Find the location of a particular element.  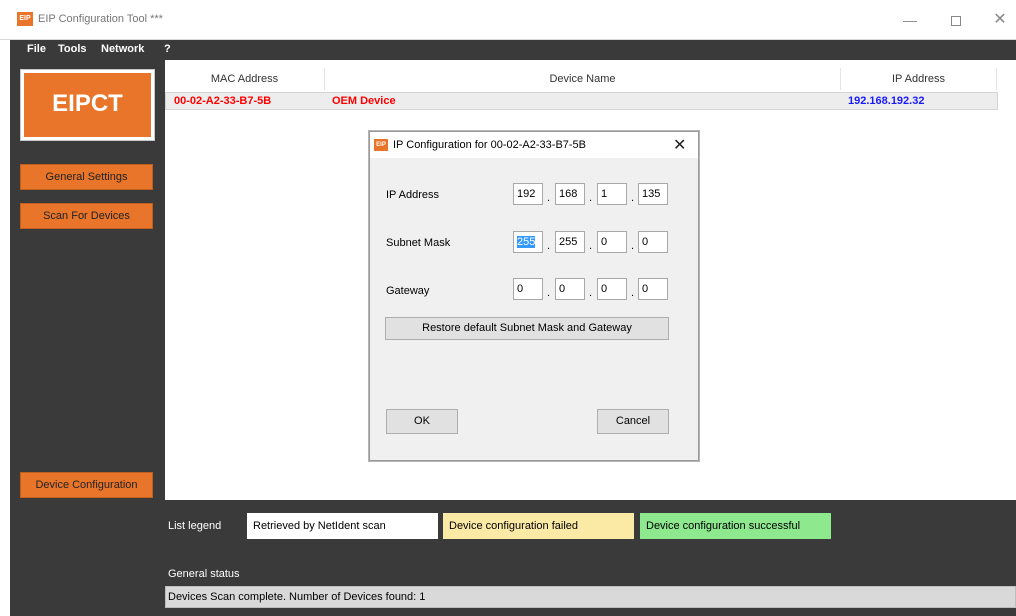

cancel-button: Cancel is located at coordinates (633, 421).